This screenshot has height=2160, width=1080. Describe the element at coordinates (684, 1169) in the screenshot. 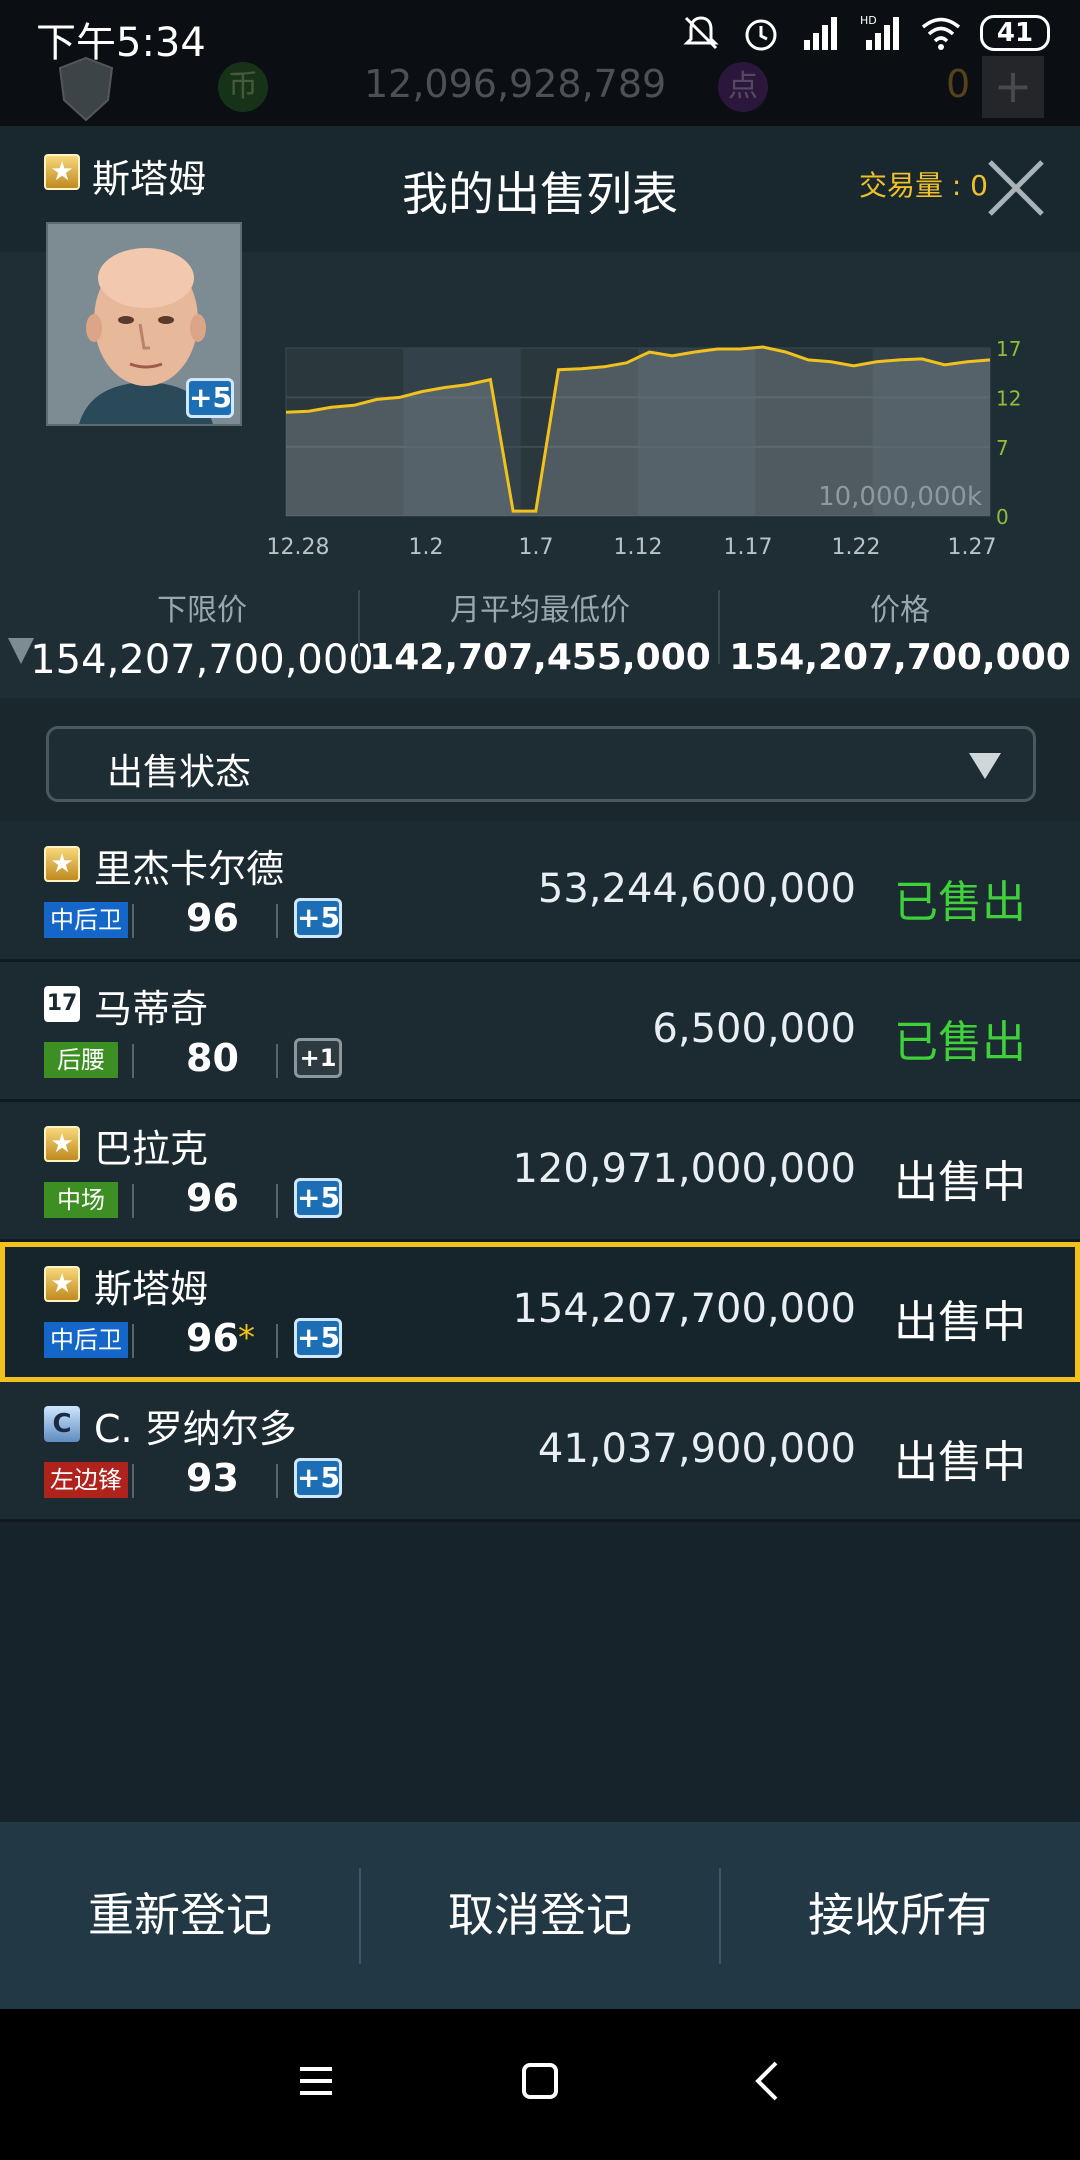

I see `listing-price: 120,971,000,000` at that location.